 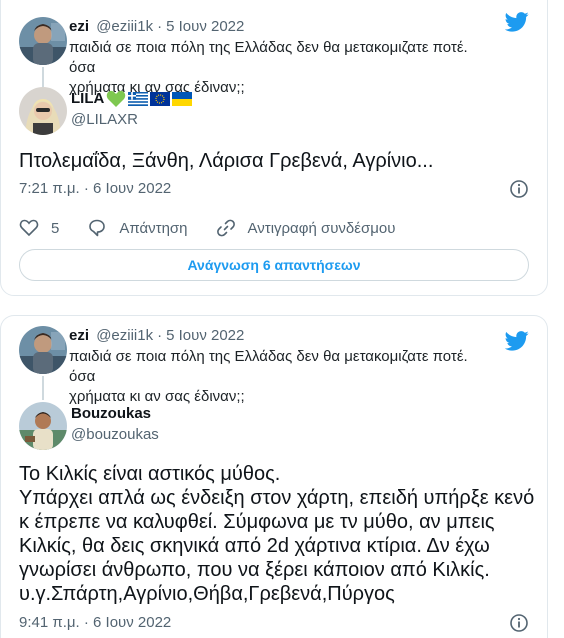 What do you see at coordinates (207, 594) in the screenshot?
I see `tweet-text-line: υ.γ.Σπάρτη,Αγρίνιο,Θήβα,Γρεβενά,Πύργος` at bounding box center [207, 594].